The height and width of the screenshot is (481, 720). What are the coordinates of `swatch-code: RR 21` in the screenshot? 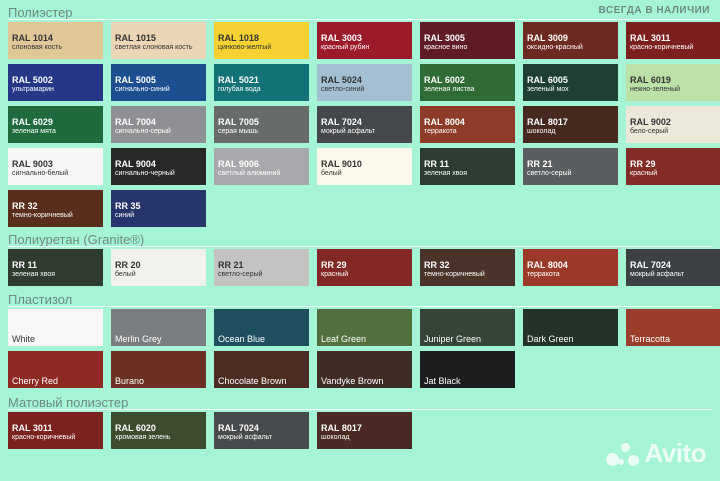 It's located at (540, 164).